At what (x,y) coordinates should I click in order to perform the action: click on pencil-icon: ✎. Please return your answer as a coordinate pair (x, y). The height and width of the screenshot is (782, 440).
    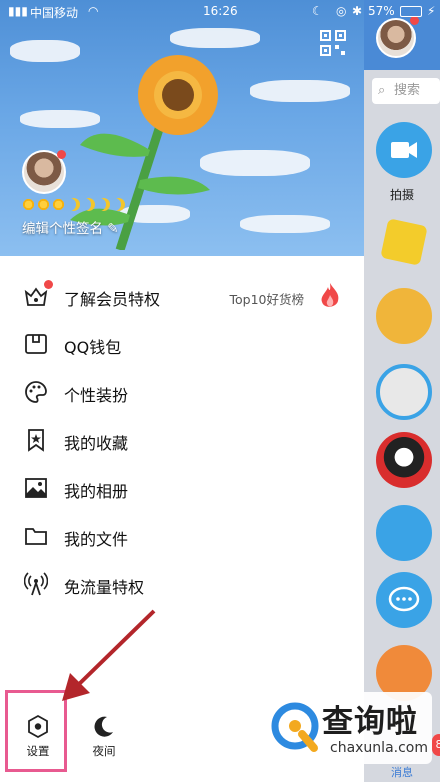
    Looking at the image, I should click on (113, 229).